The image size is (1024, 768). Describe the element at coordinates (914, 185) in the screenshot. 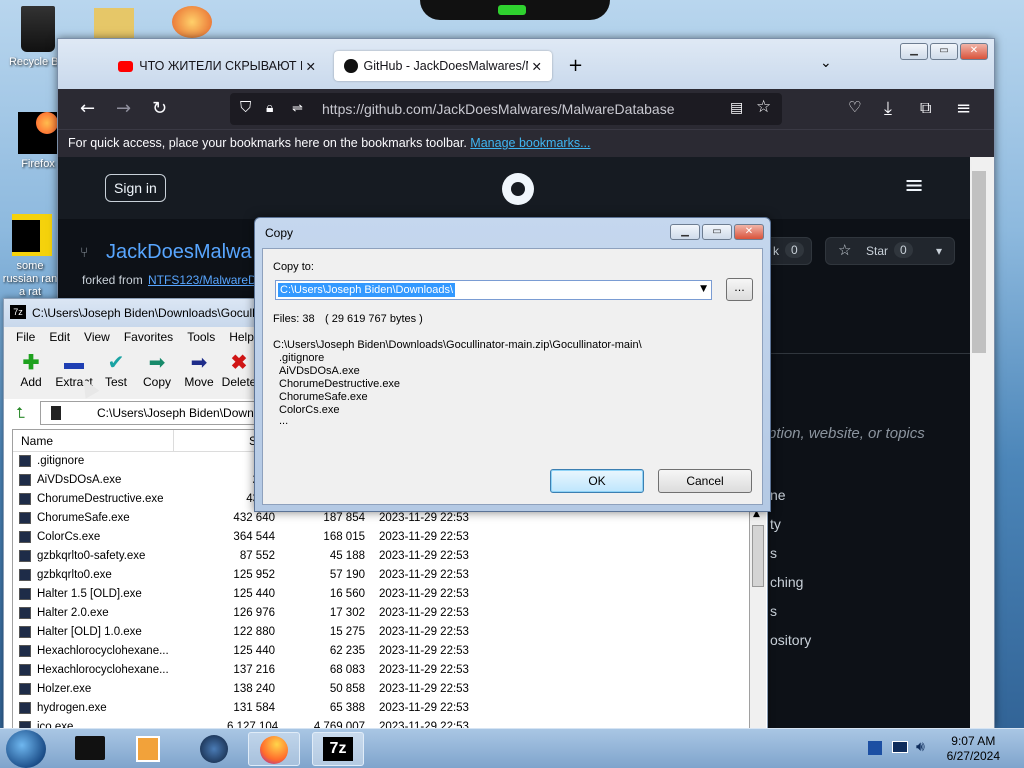

I see `hamburger-menu-icon: ≡` at that location.